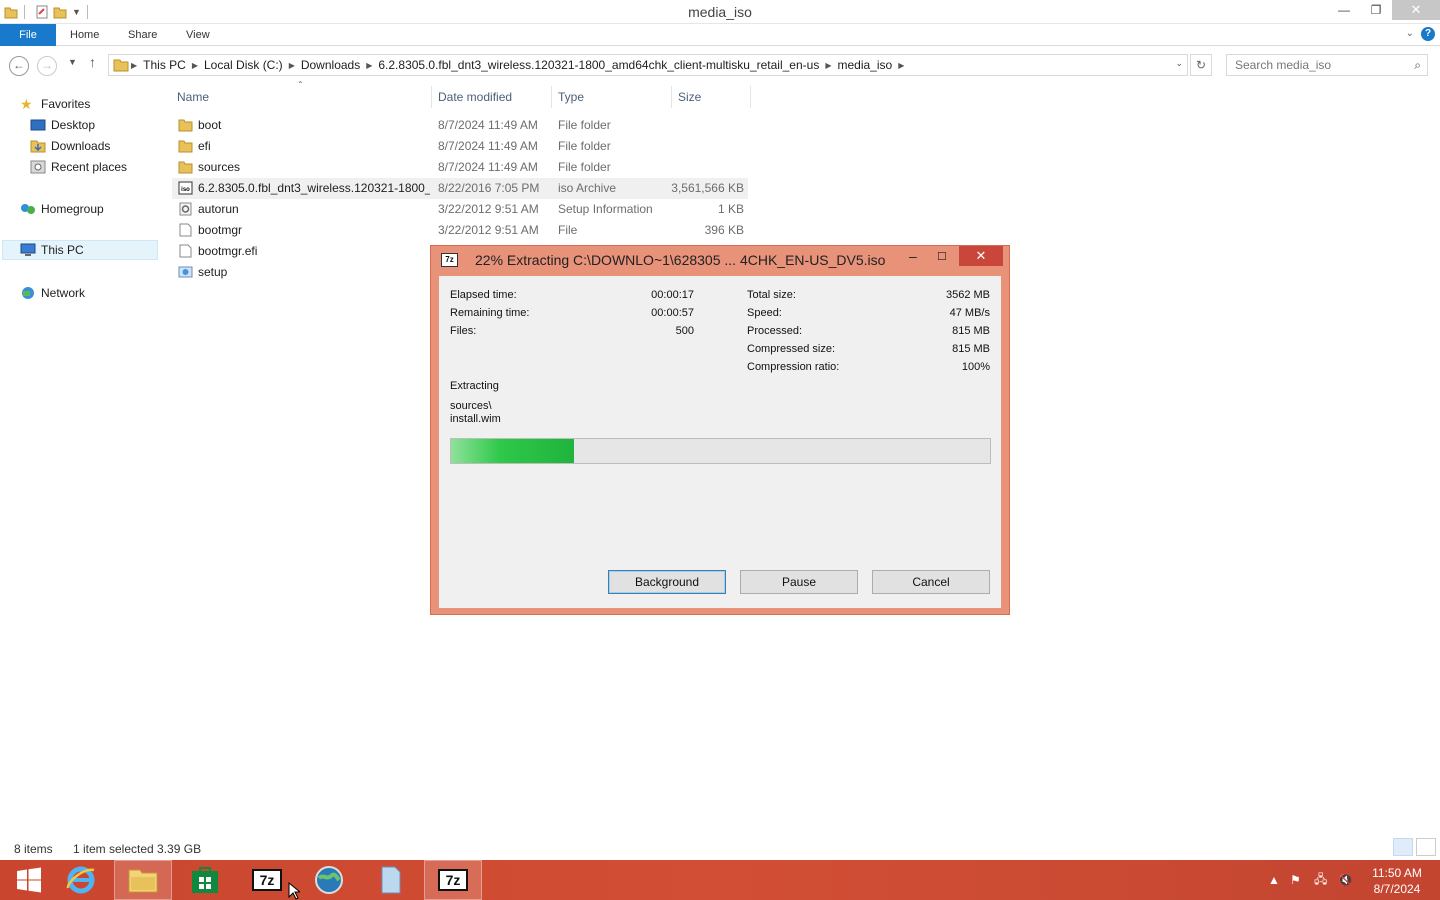 The width and height of the screenshot is (1440, 900). Describe the element at coordinates (1320, 880) in the screenshot. I see `network-status-icon: 🖧` at that location.